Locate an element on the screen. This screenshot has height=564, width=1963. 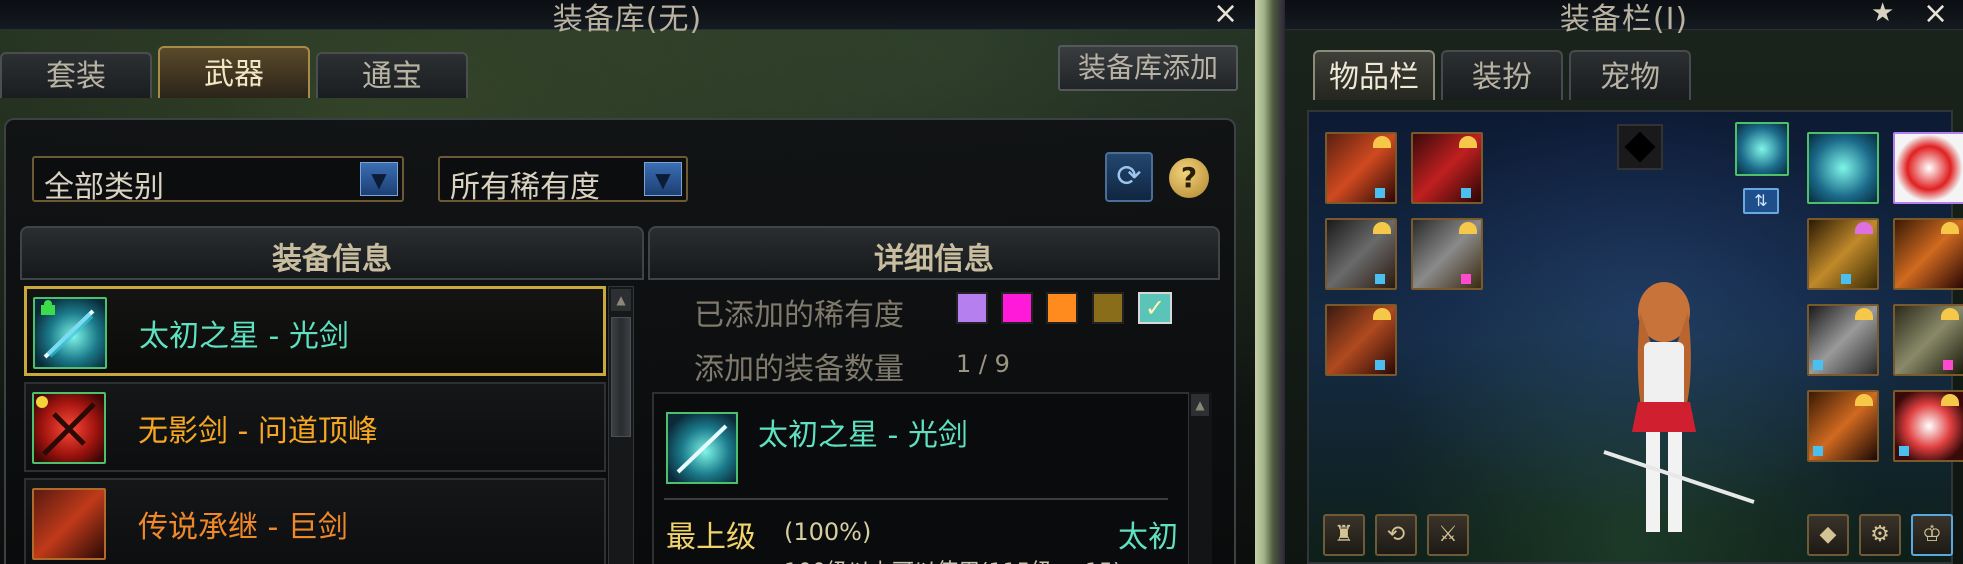
title-bar: 装备库(无) × is located at coordinates (627, 18).